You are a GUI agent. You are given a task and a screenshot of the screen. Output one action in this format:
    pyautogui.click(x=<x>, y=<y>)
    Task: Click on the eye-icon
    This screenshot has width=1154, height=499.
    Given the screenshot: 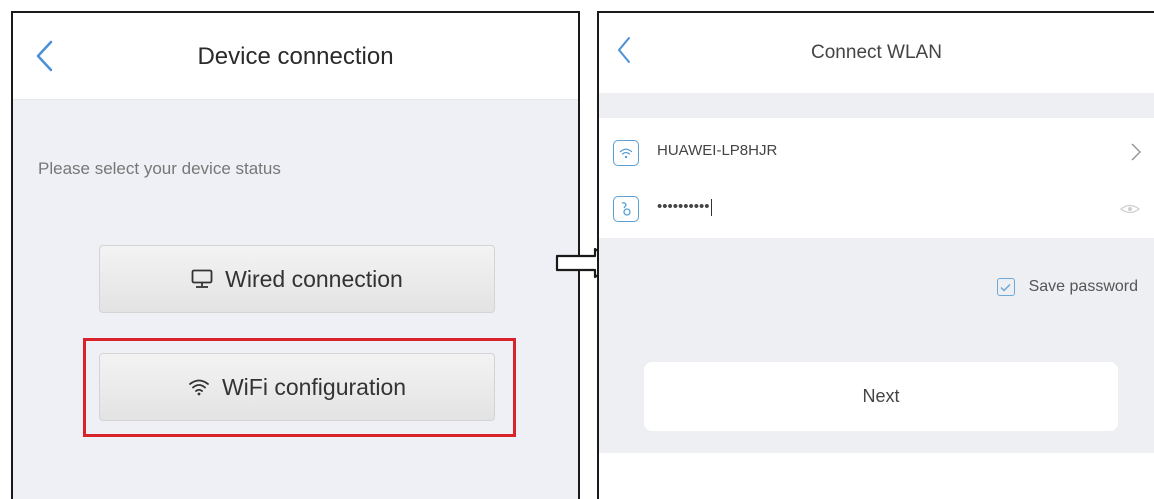 What is the action you would take?
    pyautogui.click(x=1130, y=209)
    